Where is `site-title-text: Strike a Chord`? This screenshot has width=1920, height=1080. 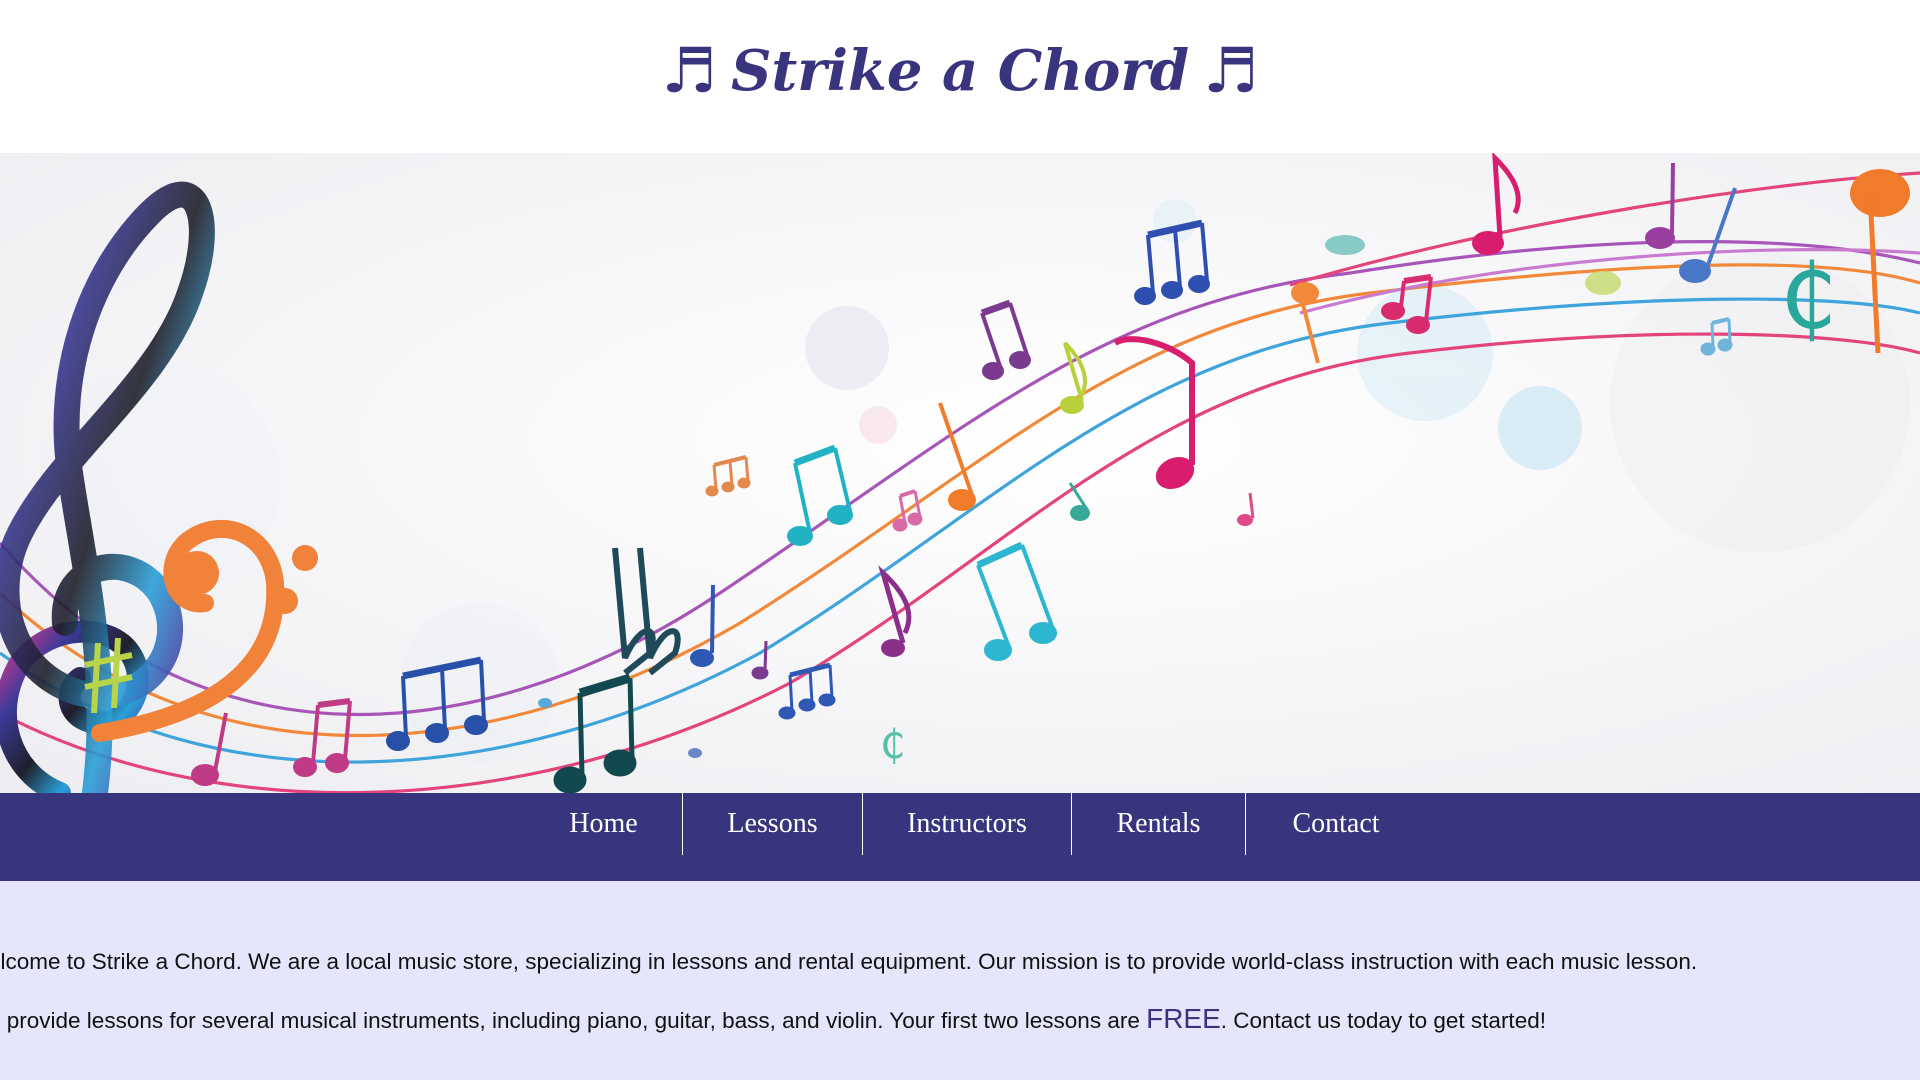
site-title-text: Strike a Chord is located at coordinates (960, 70).